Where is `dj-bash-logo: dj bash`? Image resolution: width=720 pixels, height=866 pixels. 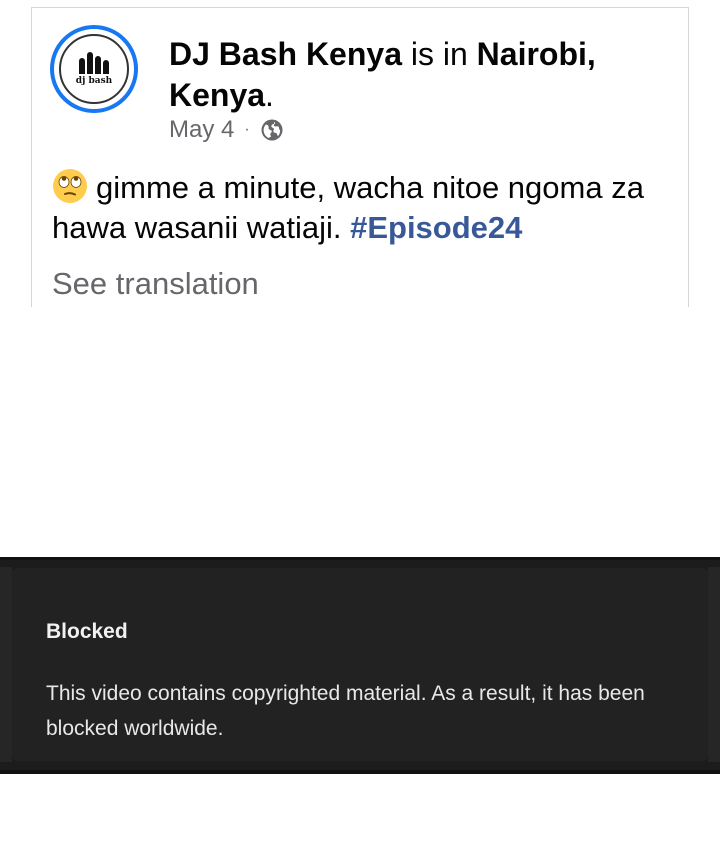 dj-bash-logo: dj bash is located at coordinates (94, 69).